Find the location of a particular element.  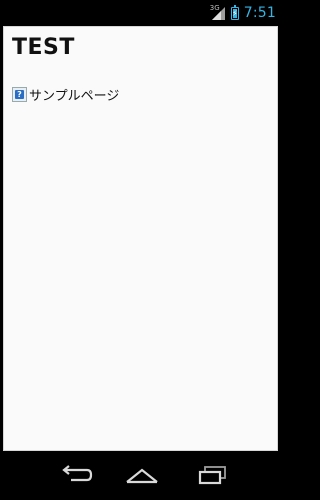

recent-apps-icon is located at coordinates (212, 475).